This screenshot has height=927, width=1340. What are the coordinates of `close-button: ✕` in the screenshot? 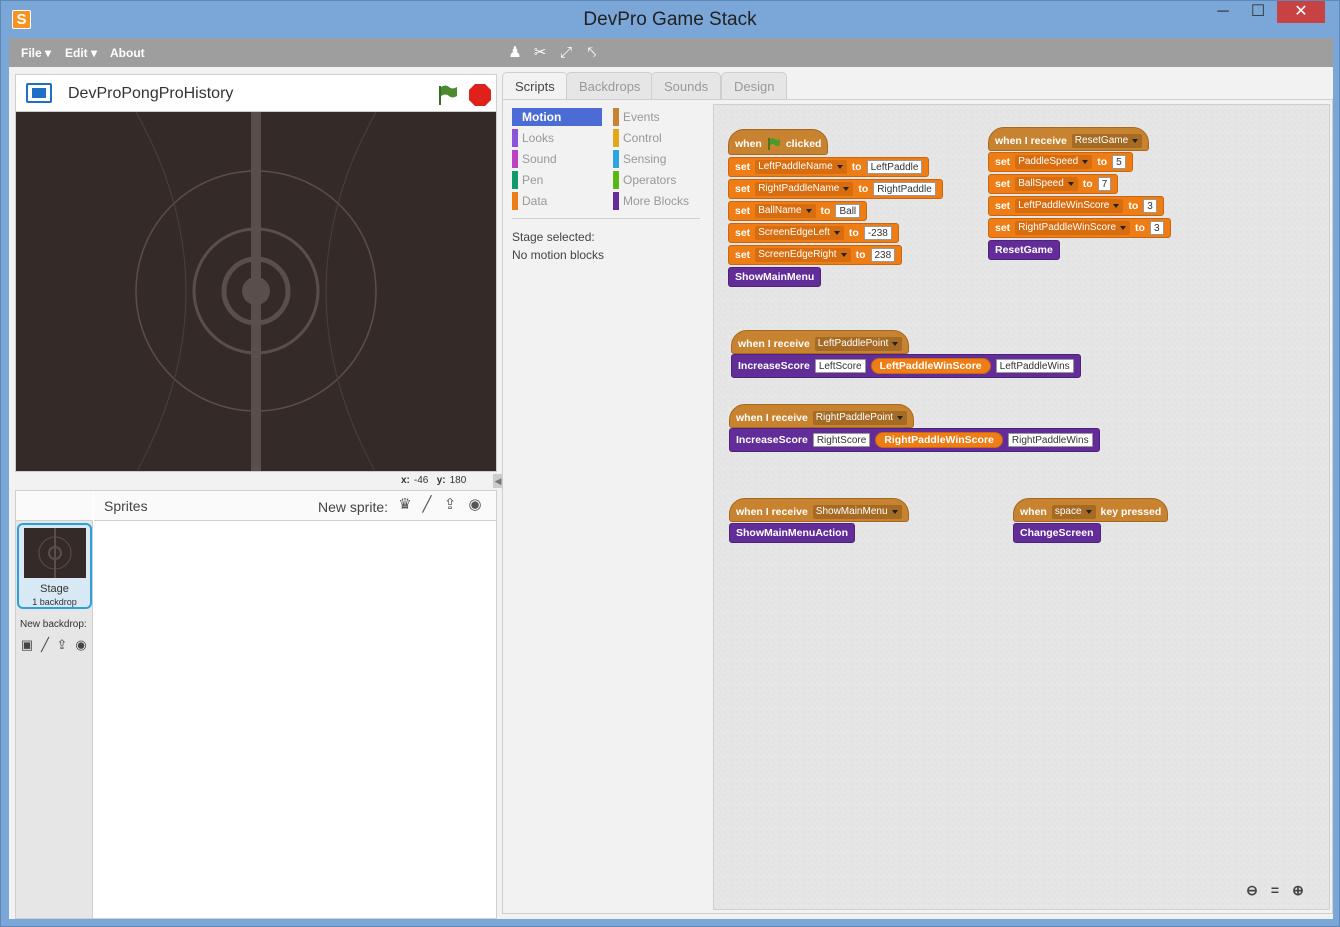 It's located at (1301, 12).